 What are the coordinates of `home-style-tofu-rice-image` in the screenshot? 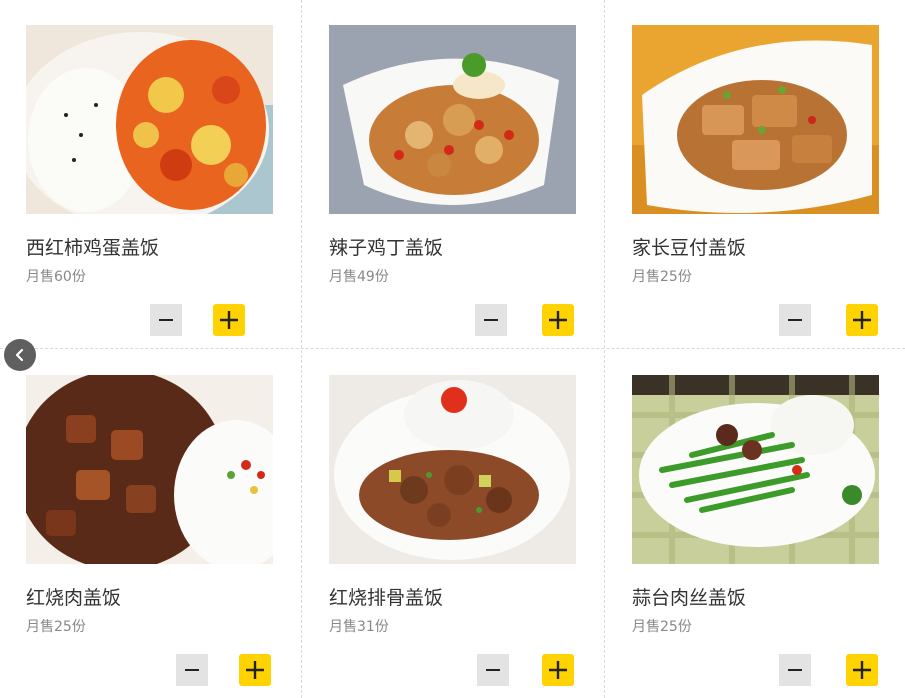 It's located at (755, 119).